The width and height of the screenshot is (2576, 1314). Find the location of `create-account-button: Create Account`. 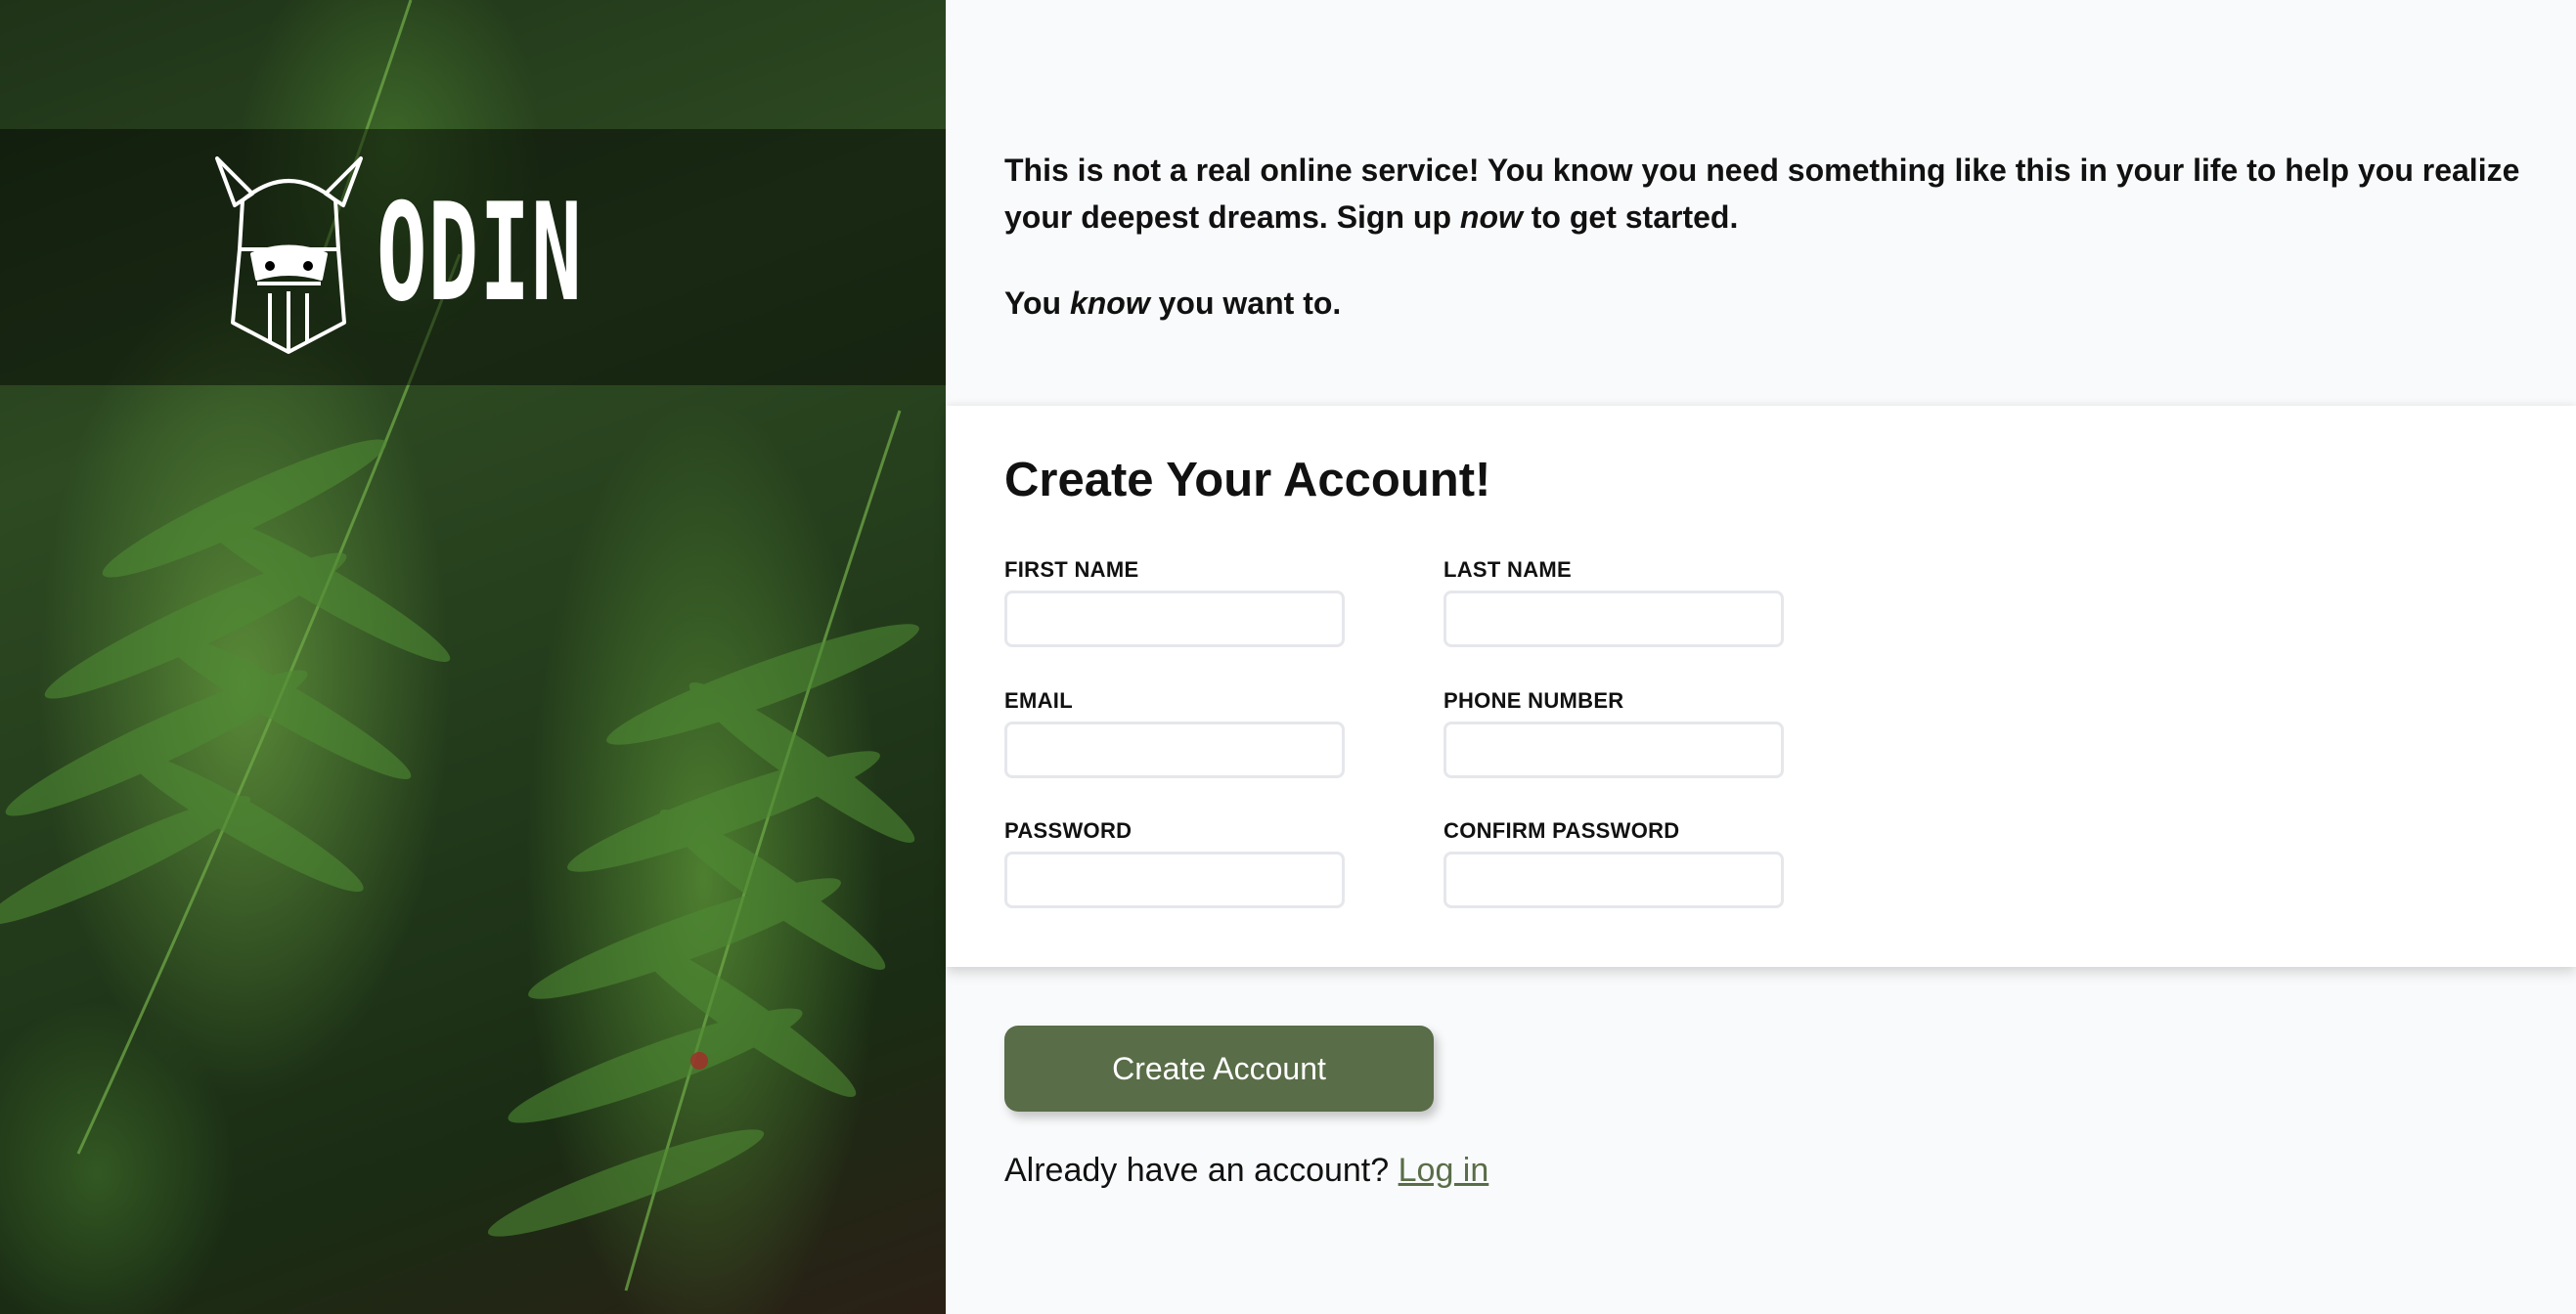

create-account-button: Create Account is located at coordinates (1219, 1069).